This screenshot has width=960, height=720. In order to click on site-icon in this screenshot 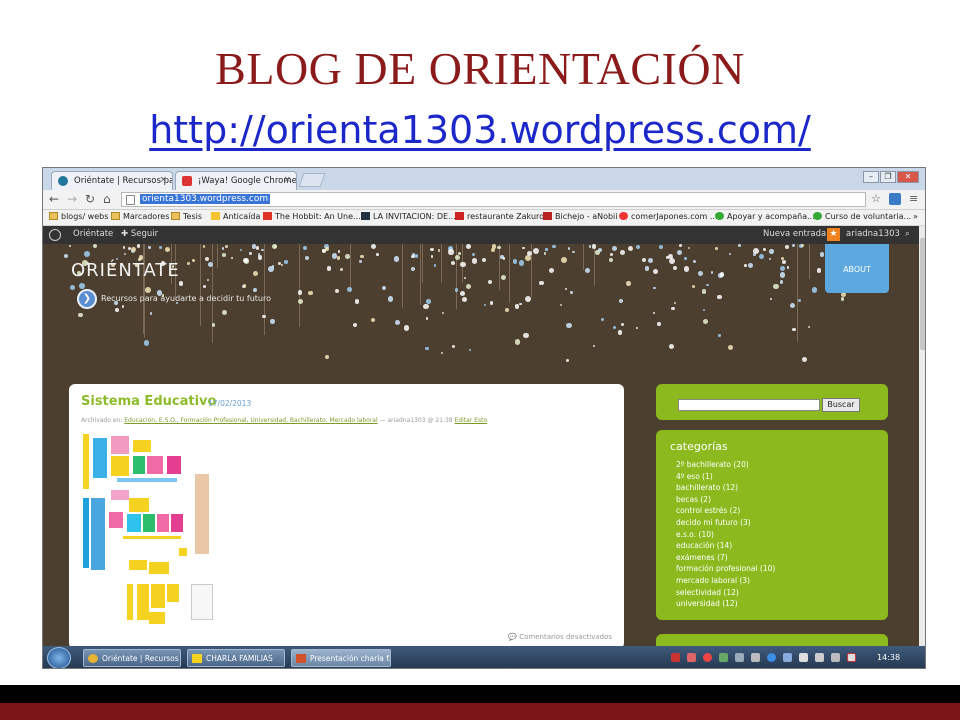, I will do `click(365, 216)`.